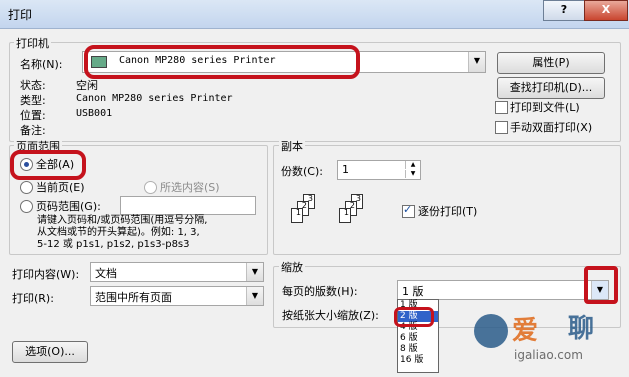  What do you see at coordinates (33, 100) in the screenshot?
I see `type-label: 类型:` at bounding box center [33, 100].